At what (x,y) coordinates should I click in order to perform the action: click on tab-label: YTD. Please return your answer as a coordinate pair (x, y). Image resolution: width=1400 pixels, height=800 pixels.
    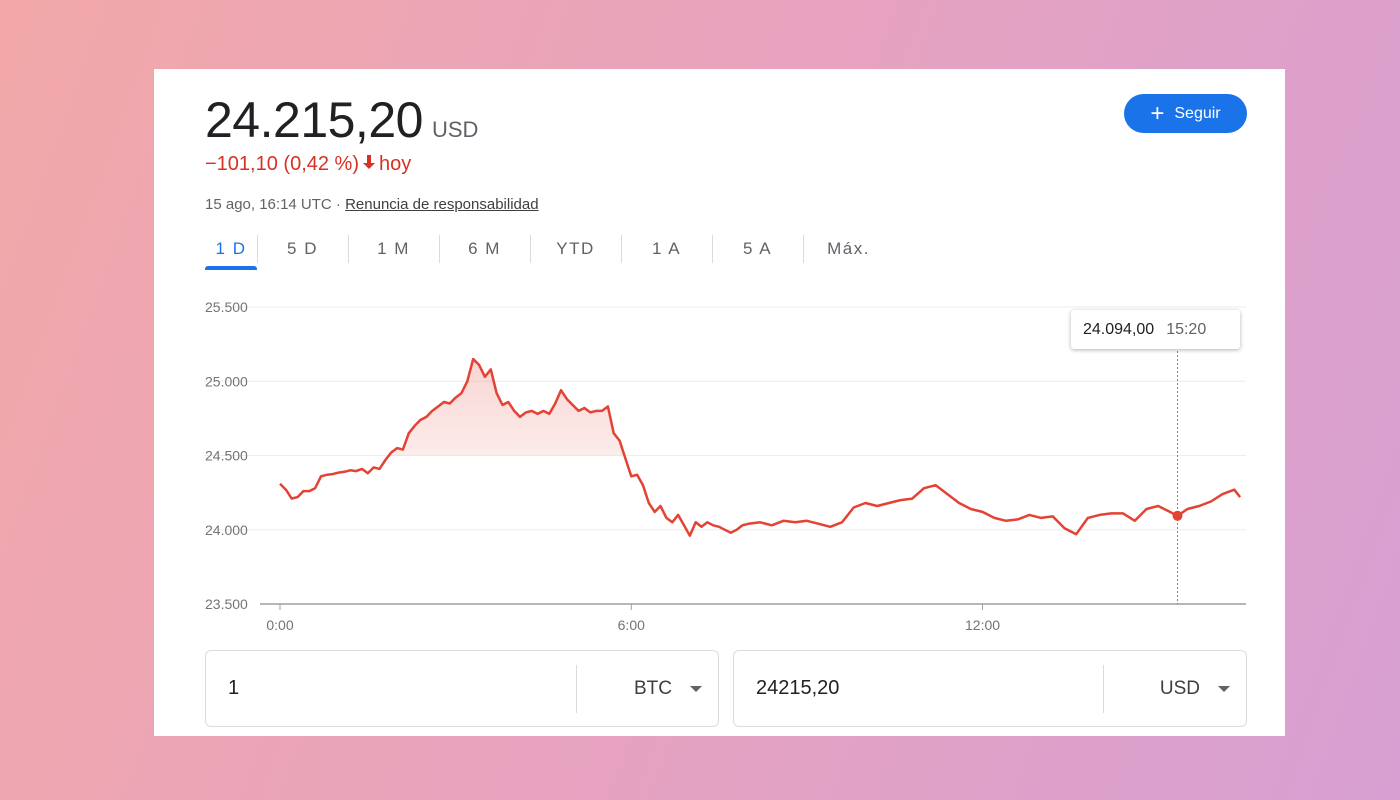
    Looking at the image, I should click on (575, 248).